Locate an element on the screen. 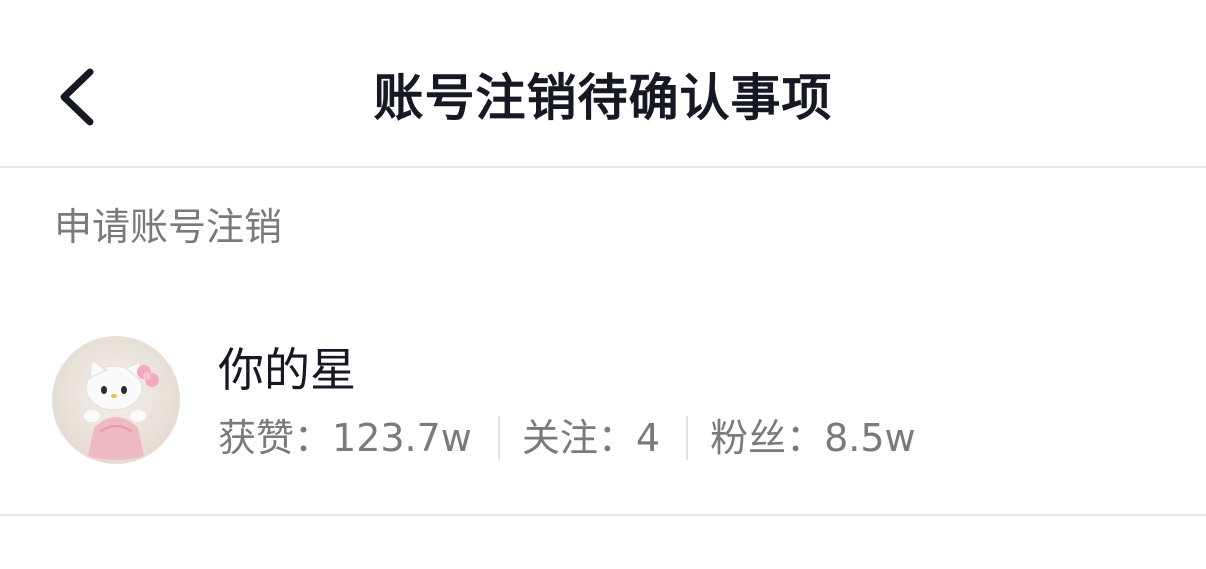 This screenshot has width=1206, height=569. section-label: 申请账号注销 is located at coordinates (168, 227).